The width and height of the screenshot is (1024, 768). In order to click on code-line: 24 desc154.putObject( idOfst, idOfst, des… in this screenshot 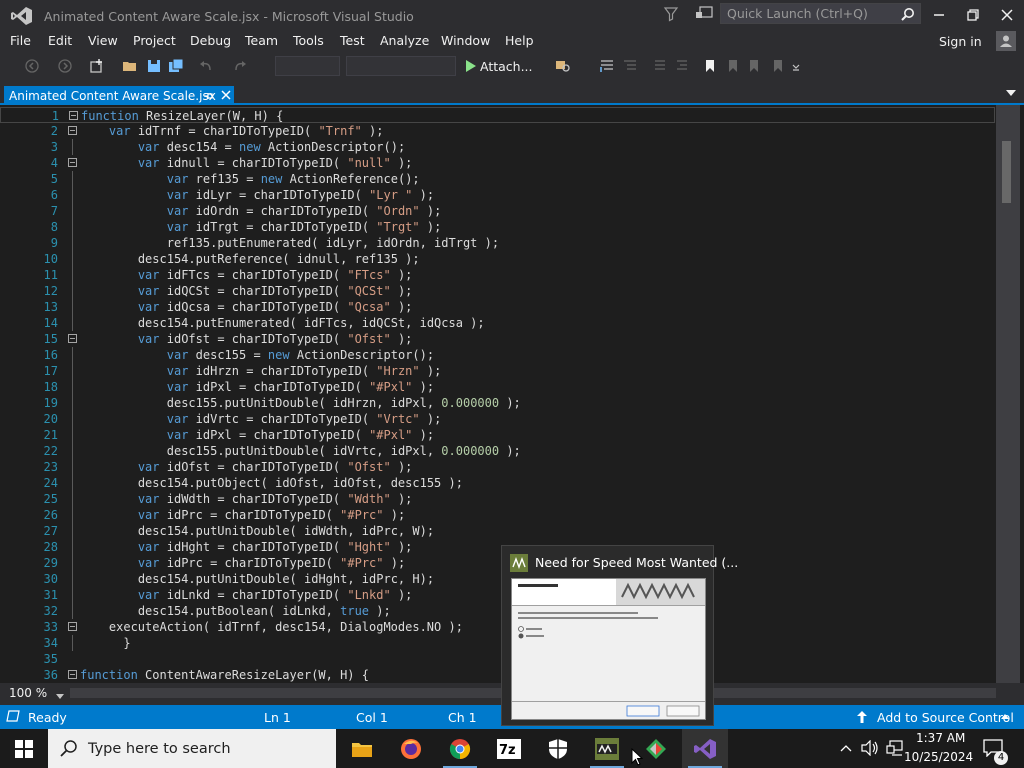, I will do `click(497, 483)`.